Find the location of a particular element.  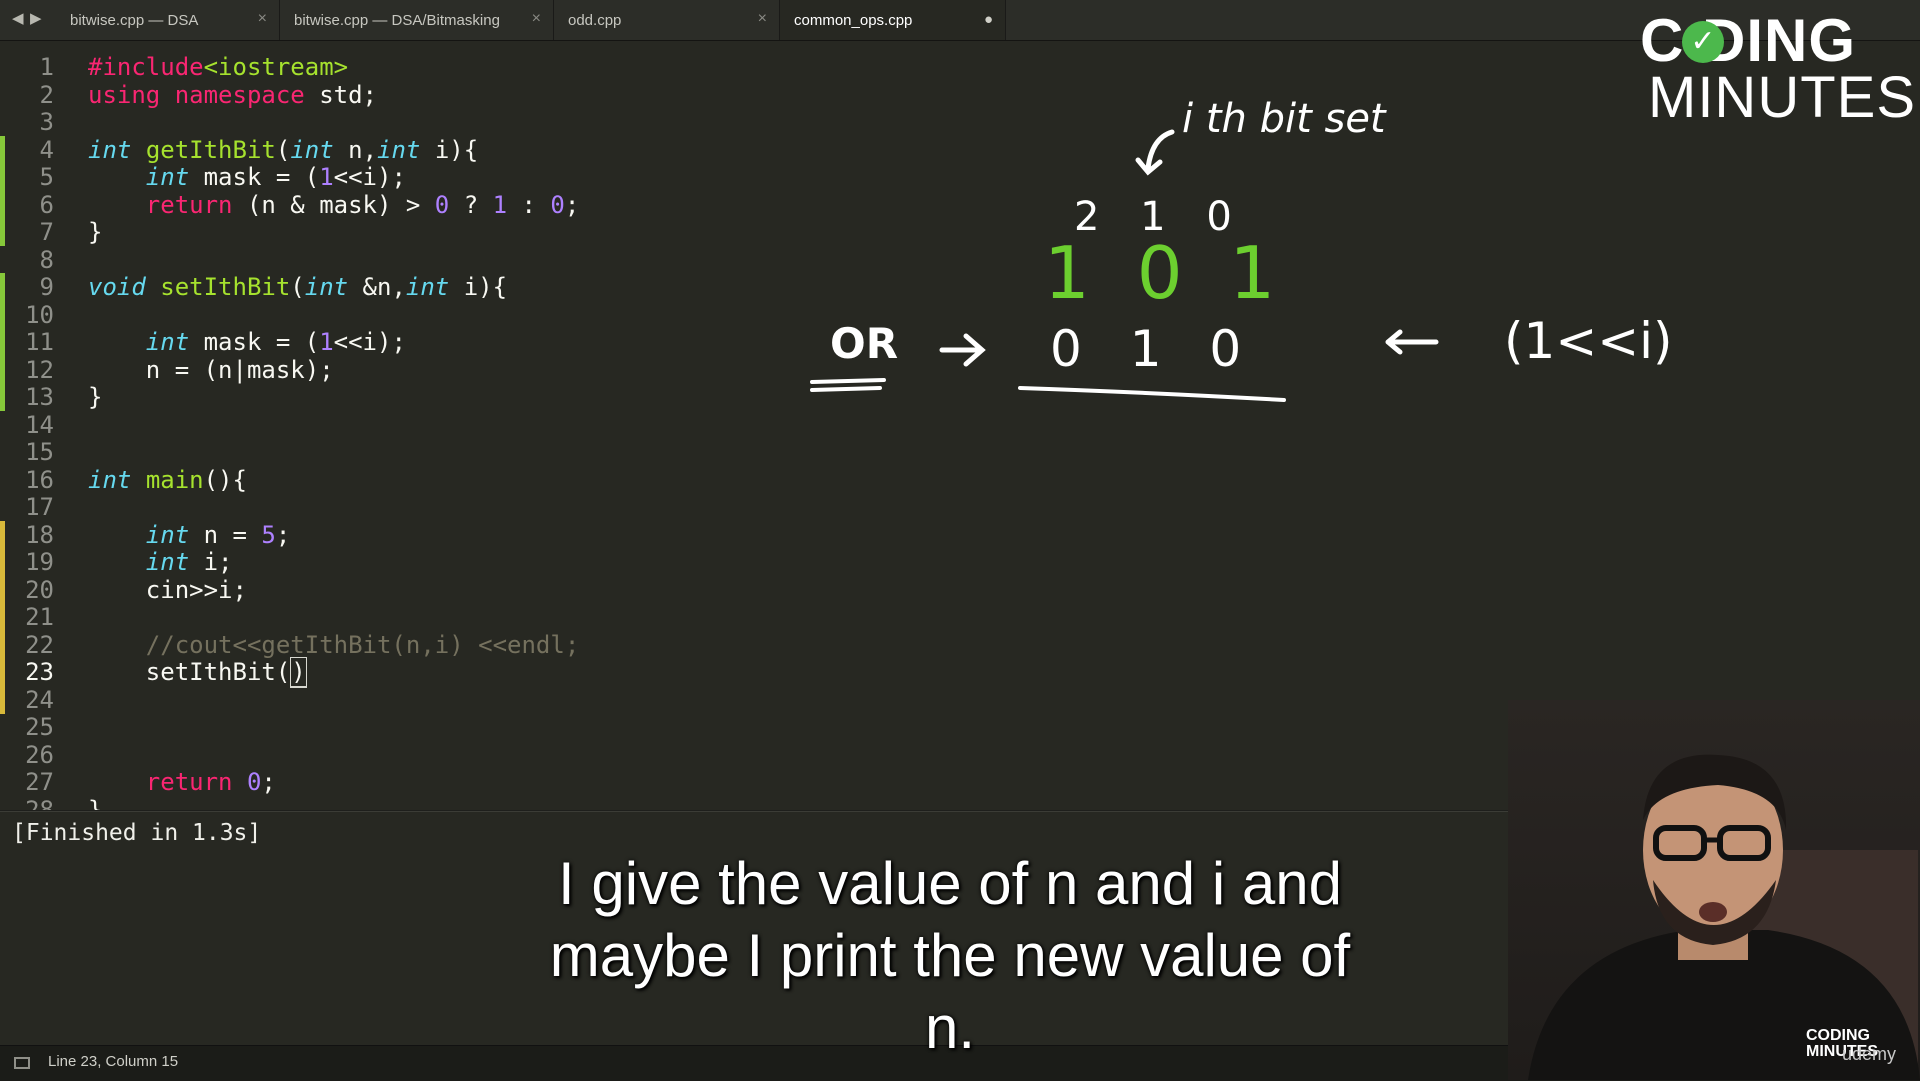

line-number: 4 is located at coordinates (46, 149).